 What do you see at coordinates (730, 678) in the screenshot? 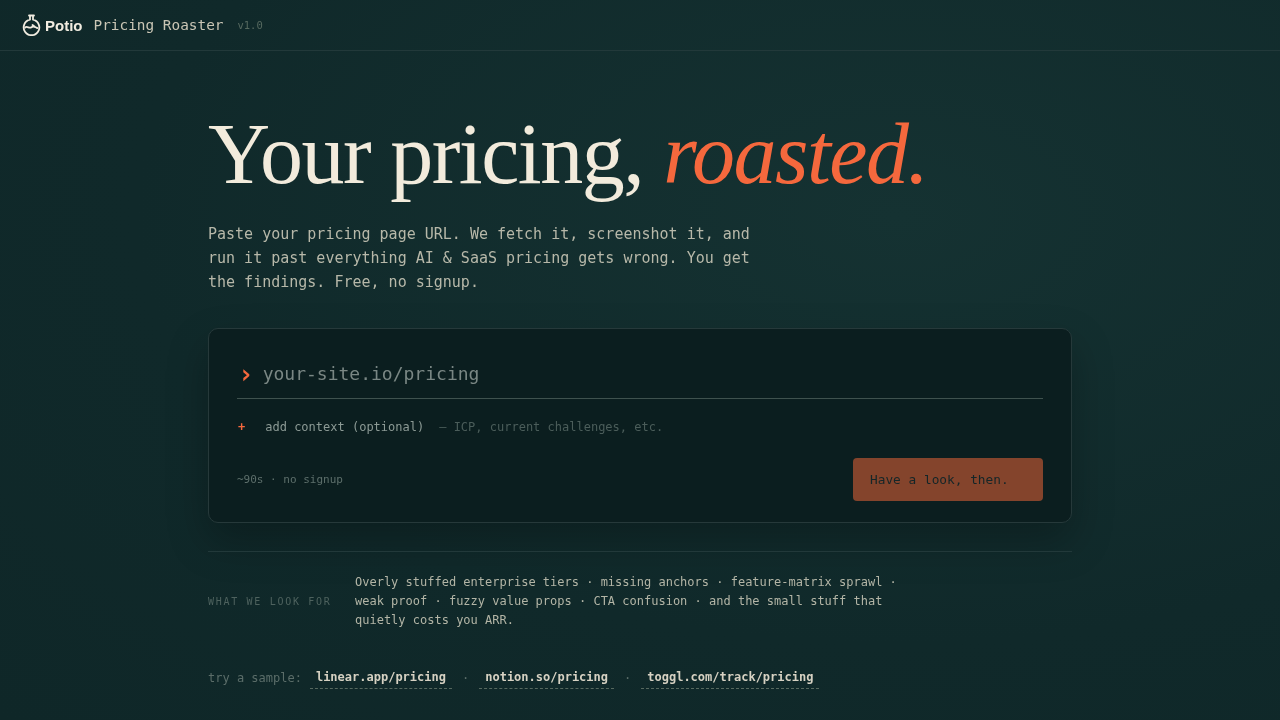
I see `sample-link: toggl.com/track/pricing` at bounding box center [730, 678].